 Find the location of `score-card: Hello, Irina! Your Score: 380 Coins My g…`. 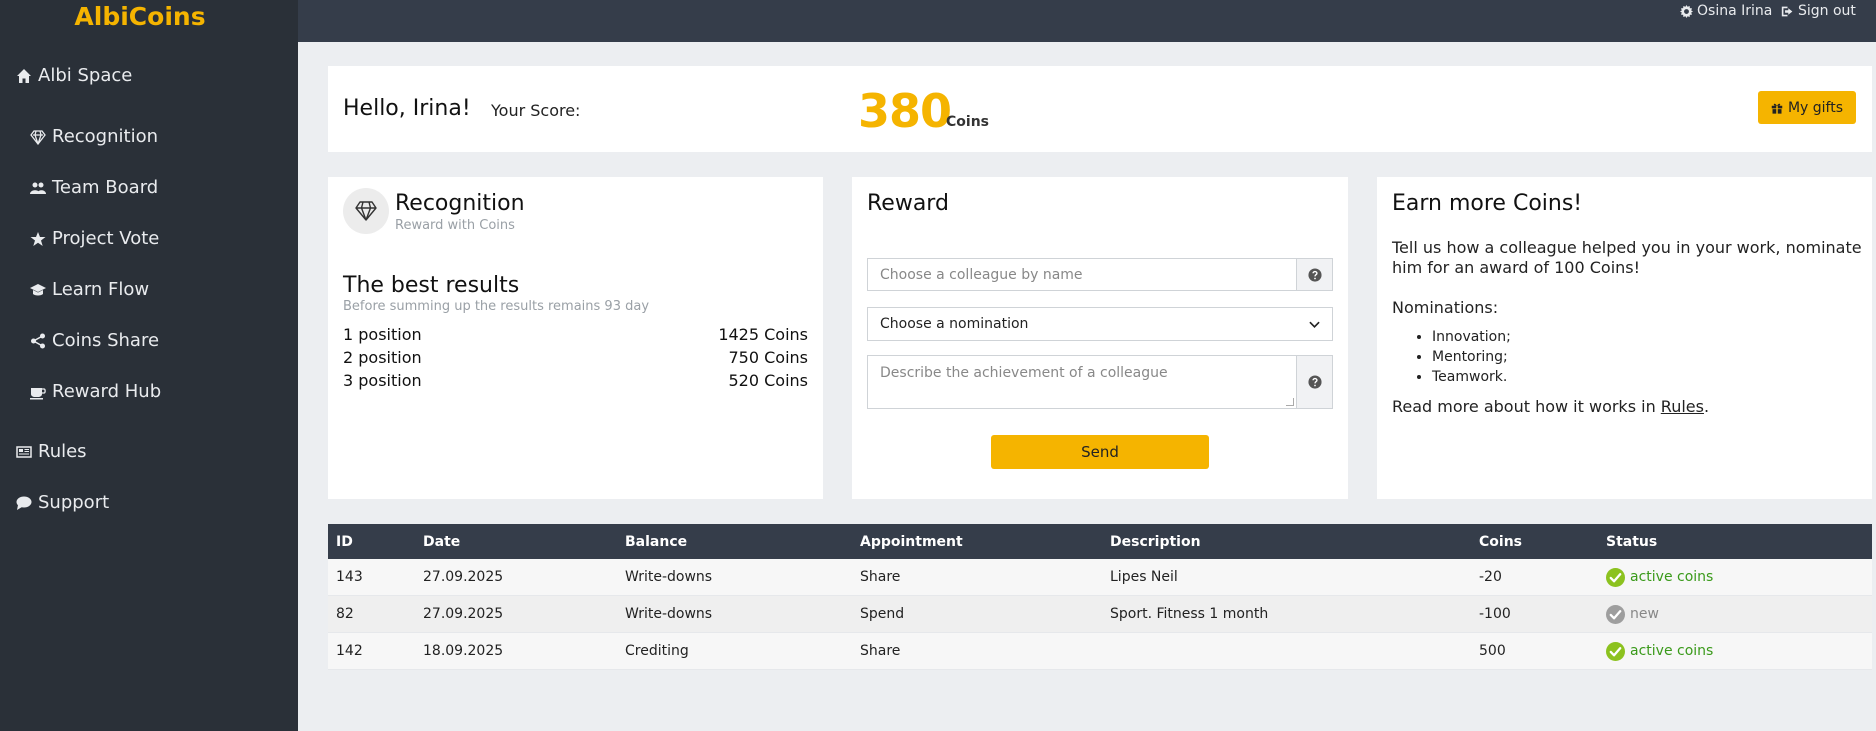

score-card: Hello, Irina! Your Score: 380 Coins My g… is located at coordinates (1100, 109).